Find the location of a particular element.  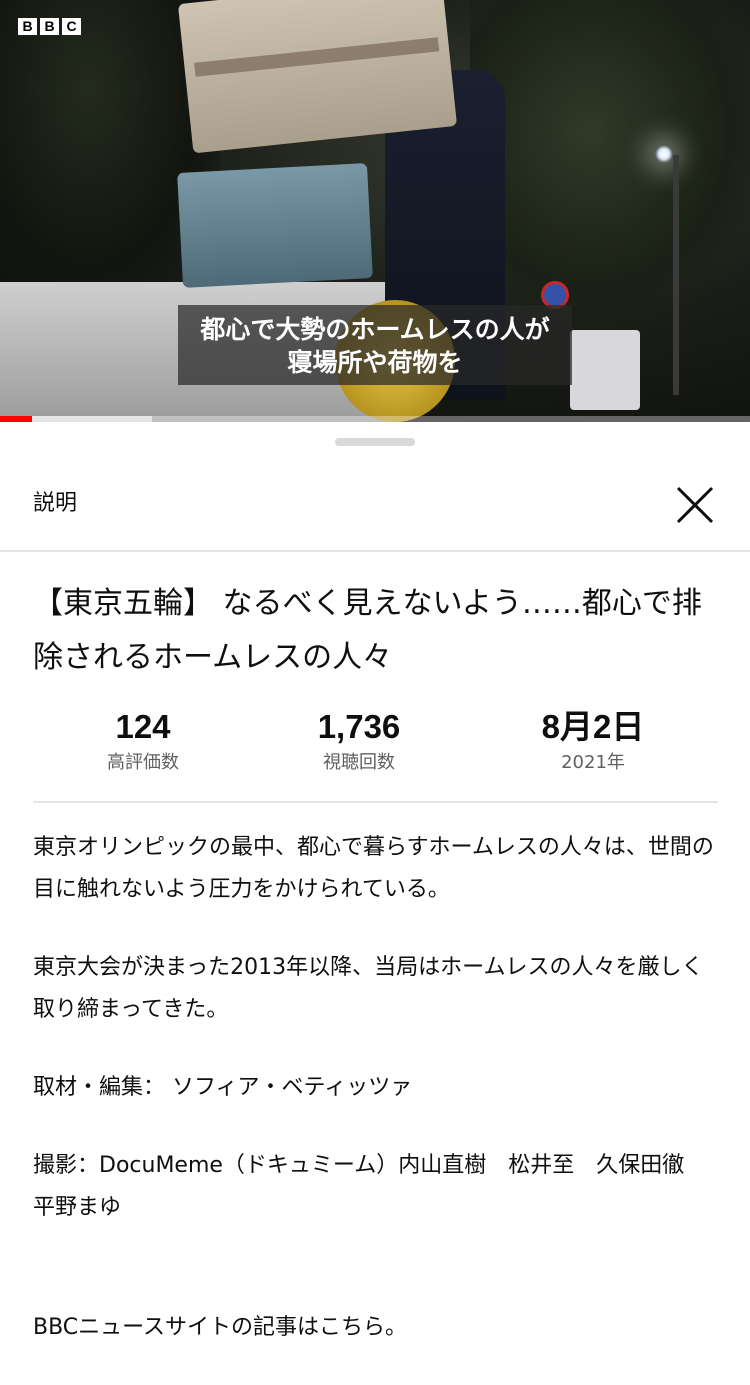

video-stats: 124 高評価数 1,736 視聴回数 8月2日 2021年 is located at coordinates (375, 755).